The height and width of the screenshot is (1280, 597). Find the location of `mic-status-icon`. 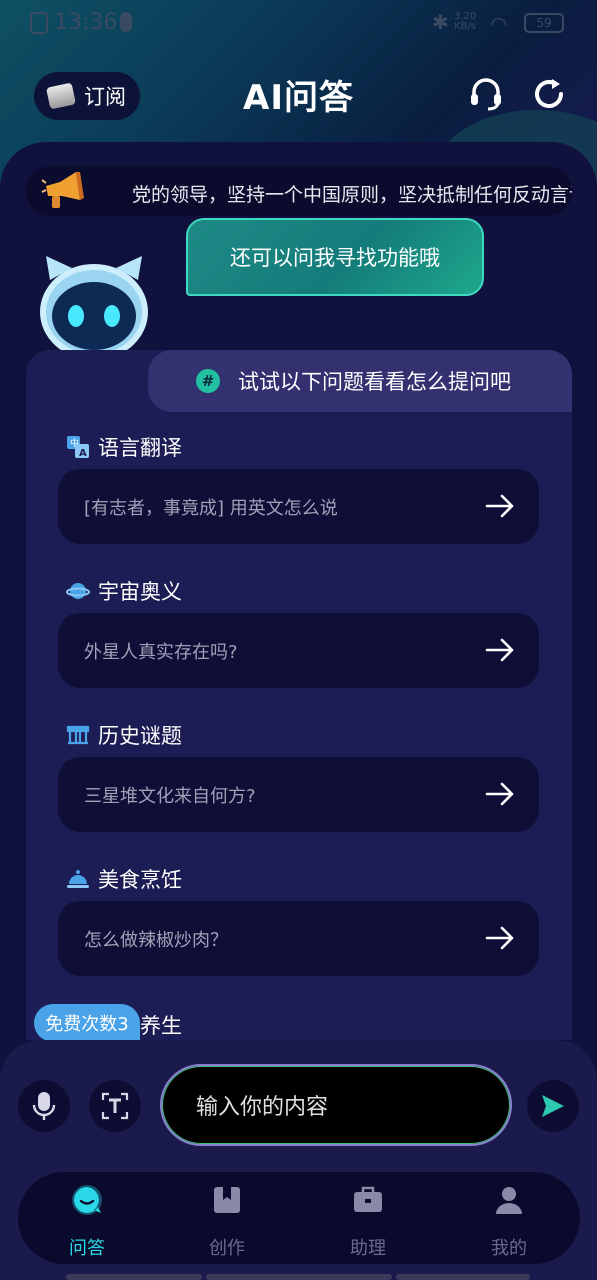

mic-status-icon is located at coordinates (126, 22).